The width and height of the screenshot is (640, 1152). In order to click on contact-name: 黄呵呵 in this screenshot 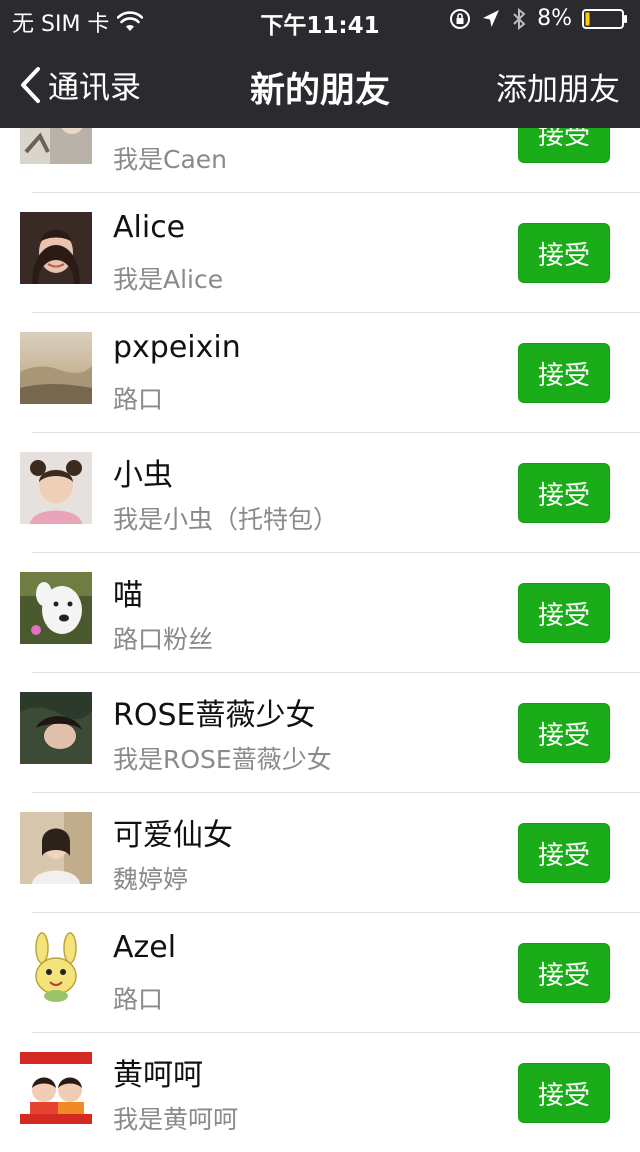, I will do `click(158, 1075)`.